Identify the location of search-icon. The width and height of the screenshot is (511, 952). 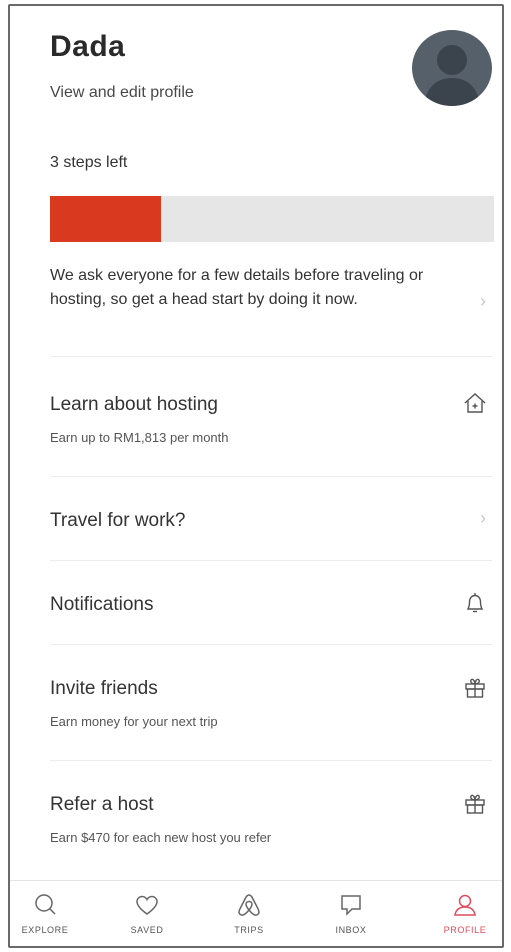
(45, 904).